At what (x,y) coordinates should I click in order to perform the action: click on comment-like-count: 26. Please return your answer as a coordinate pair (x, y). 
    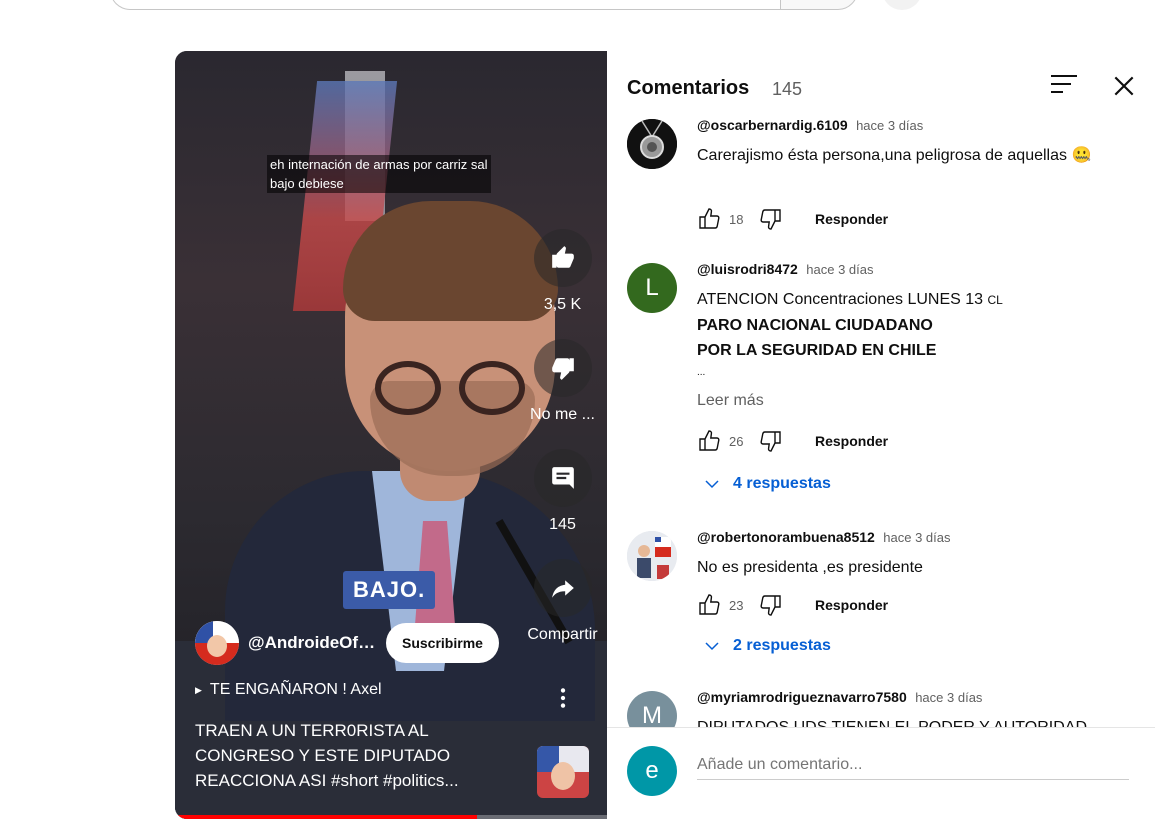
    Looking at the image, I should click on (736, 441).